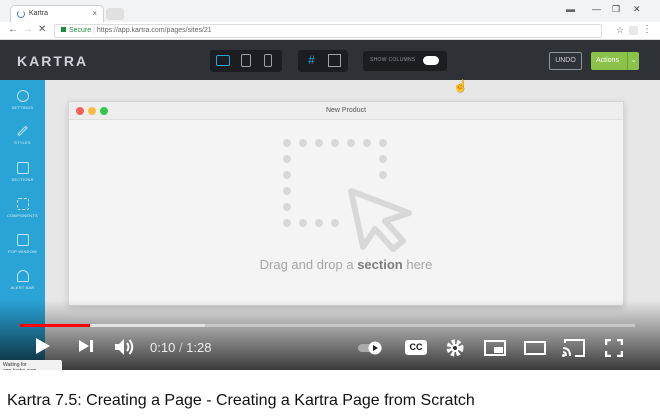  I want to click on sidebar-item-label: SETTINGS, so click(22, 107).